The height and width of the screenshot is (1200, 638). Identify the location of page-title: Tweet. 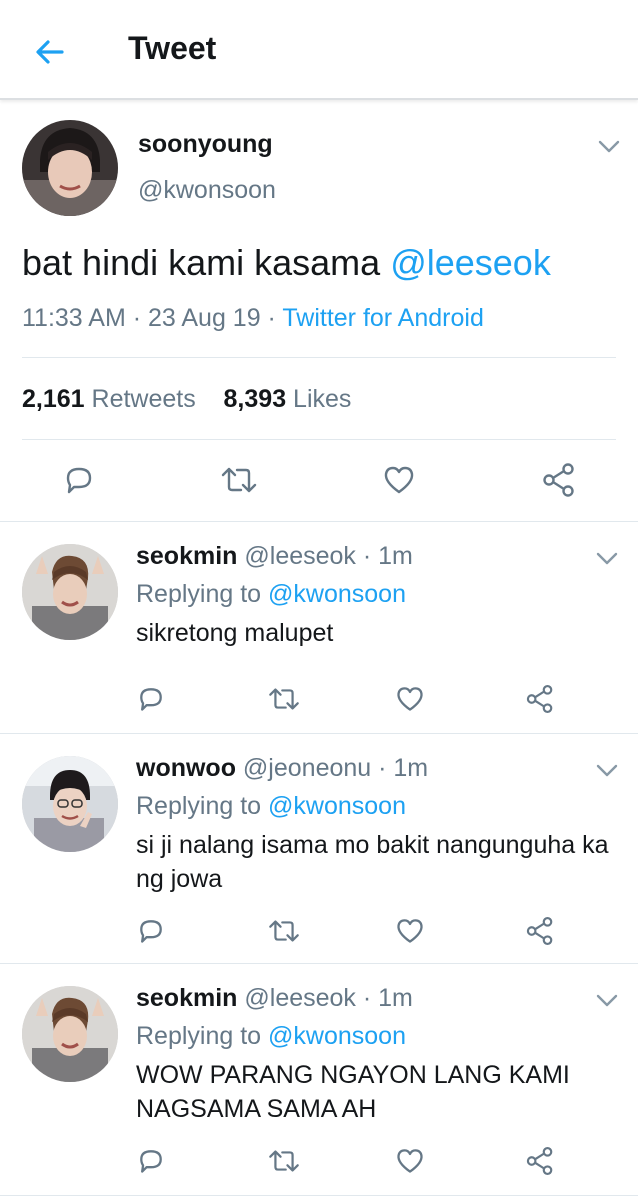
(172, 48).